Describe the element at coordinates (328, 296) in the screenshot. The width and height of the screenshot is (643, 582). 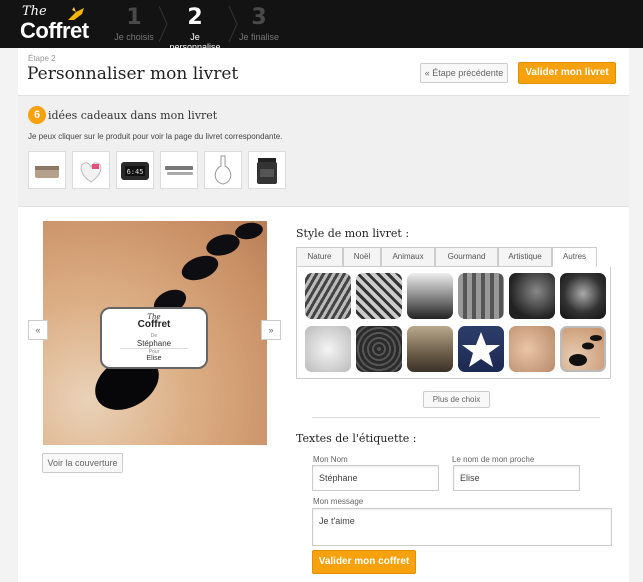
I see `style-option-street` at that location.